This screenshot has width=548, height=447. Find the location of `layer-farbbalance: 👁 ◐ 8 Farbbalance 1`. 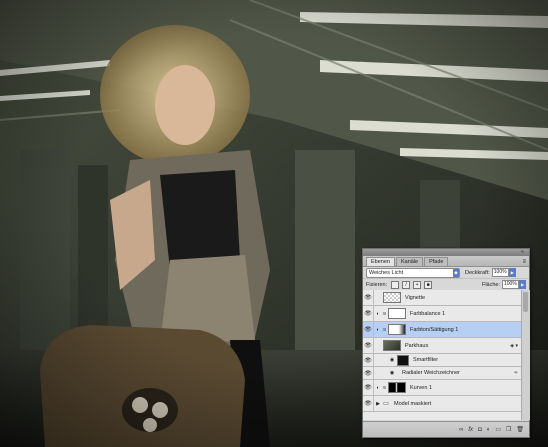

layer-farbbalance: 👁 ◐ 8 Farbbalance 1 is located at coordinates (442, 314).